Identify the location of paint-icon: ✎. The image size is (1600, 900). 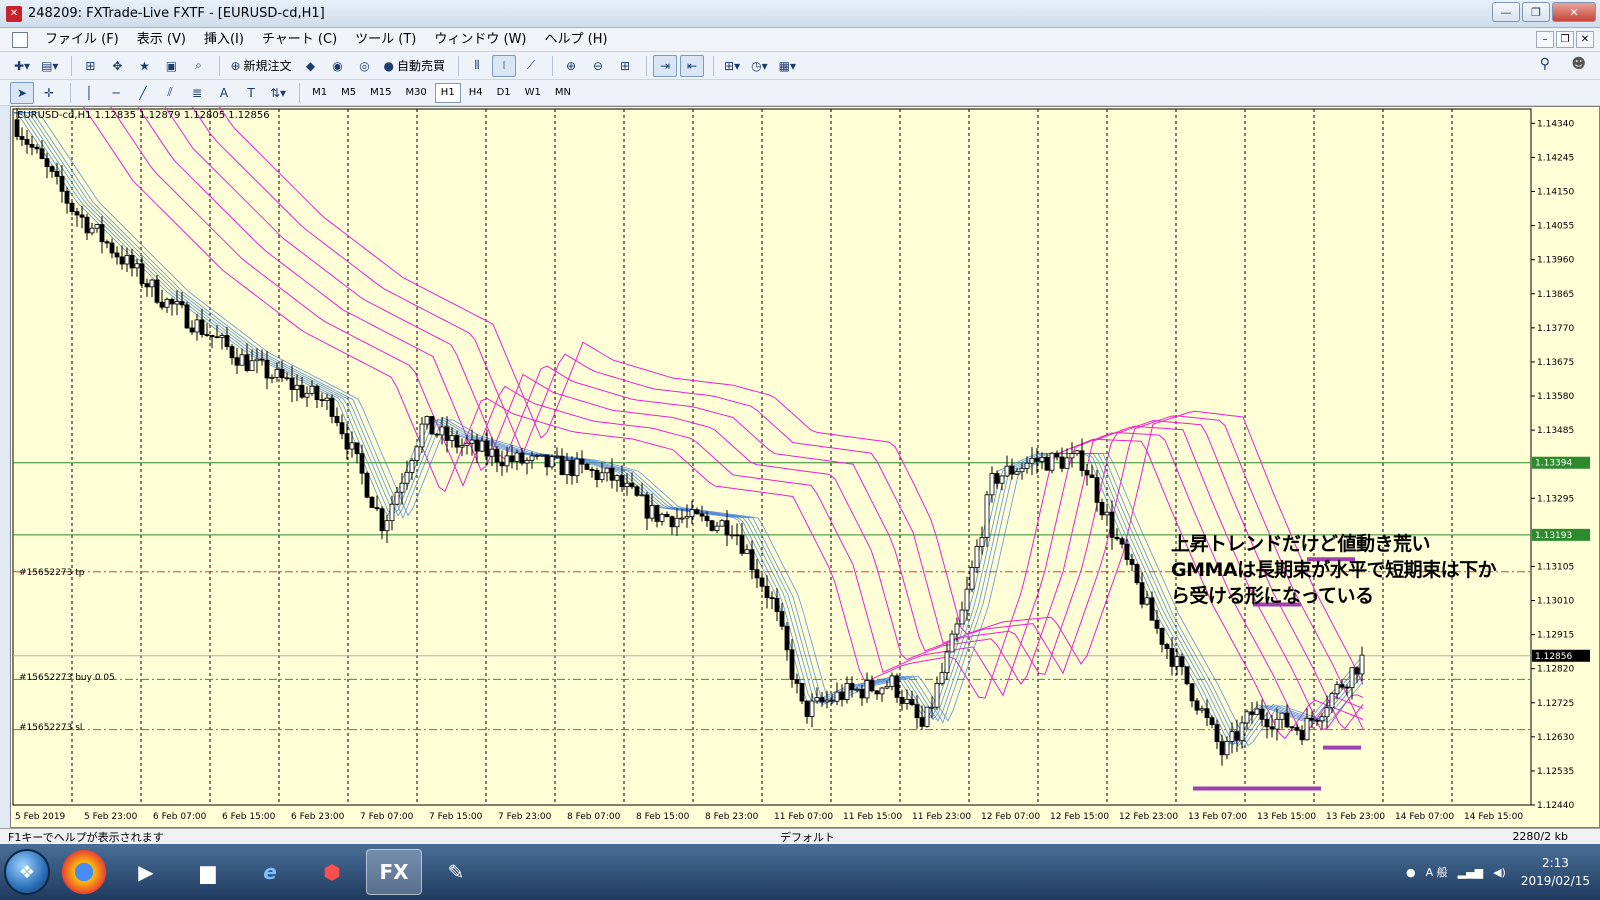
(456, 872).